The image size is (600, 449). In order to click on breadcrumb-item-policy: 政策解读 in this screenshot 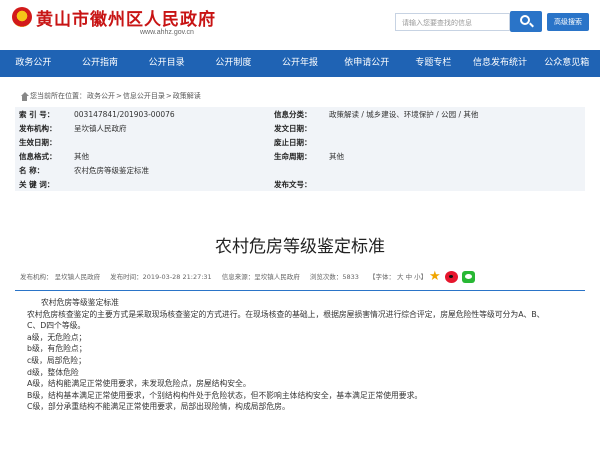, I will do `click(187, 96)`.